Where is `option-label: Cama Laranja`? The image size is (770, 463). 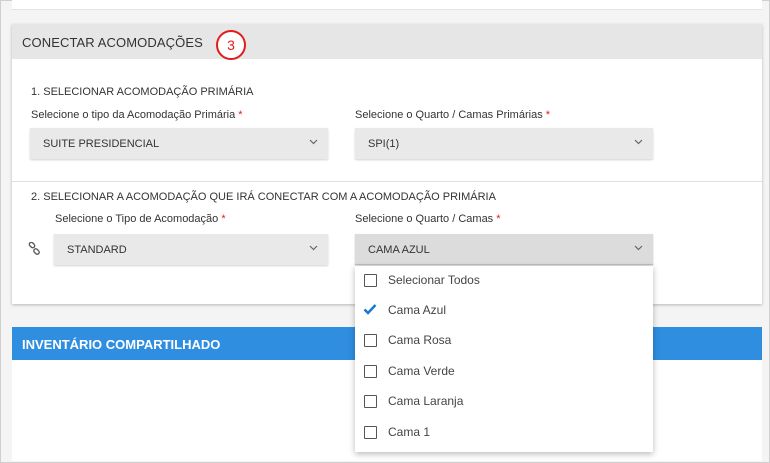
option-label: Cama Laranja is located at coordinates (426, 401).